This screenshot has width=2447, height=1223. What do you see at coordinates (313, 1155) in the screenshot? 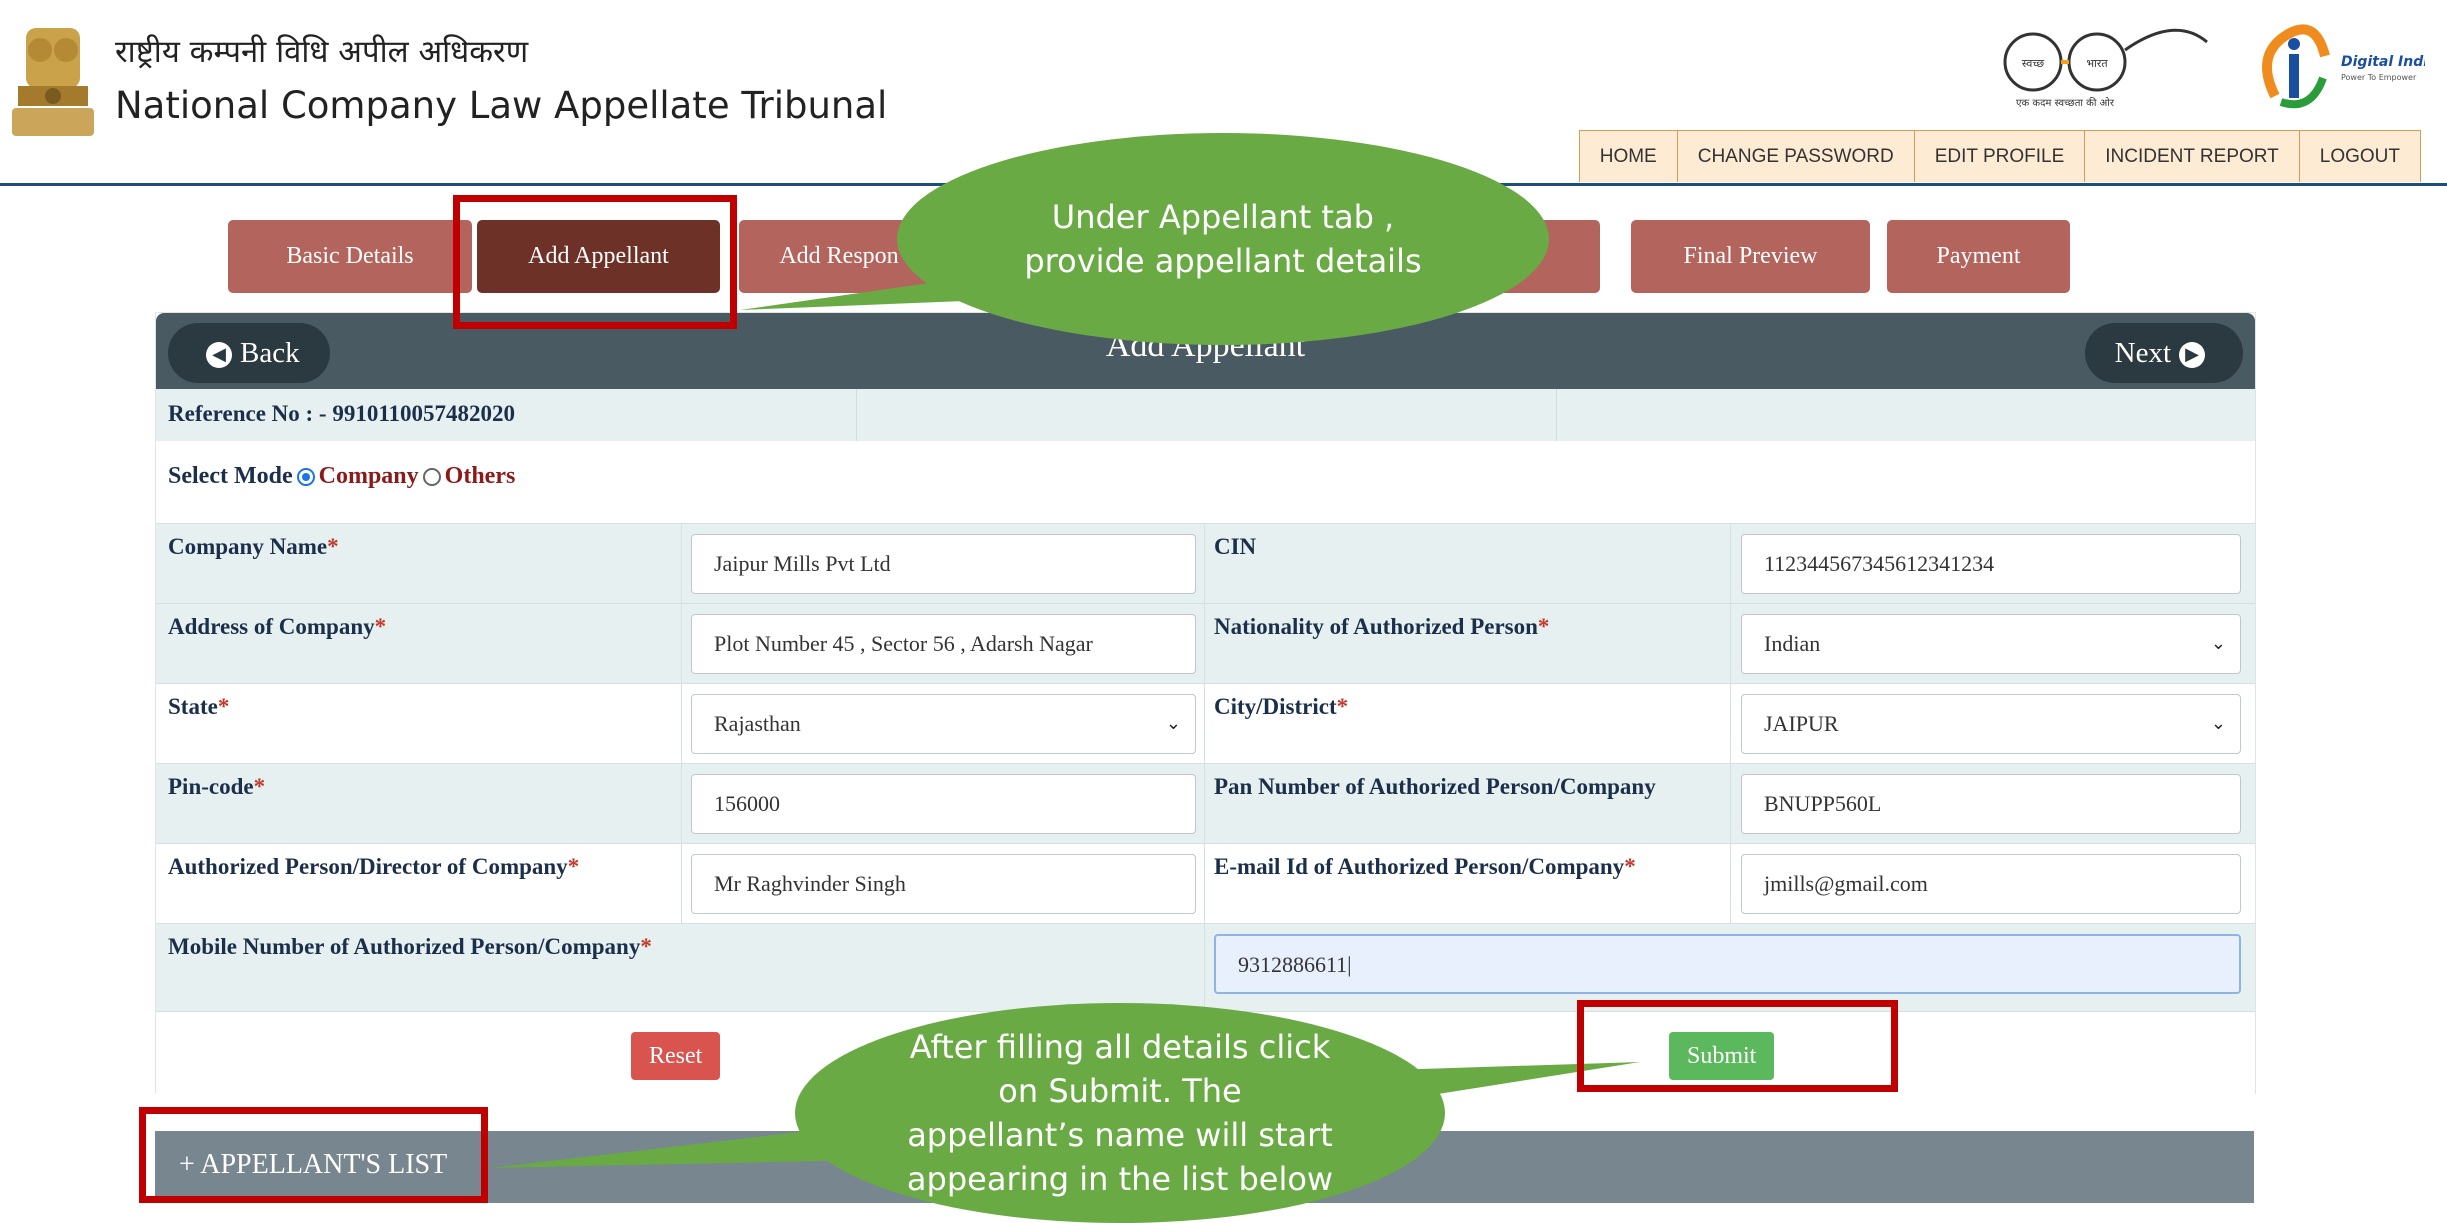
I see `highlight-appellant-list` at bounding box center [313, 1155].